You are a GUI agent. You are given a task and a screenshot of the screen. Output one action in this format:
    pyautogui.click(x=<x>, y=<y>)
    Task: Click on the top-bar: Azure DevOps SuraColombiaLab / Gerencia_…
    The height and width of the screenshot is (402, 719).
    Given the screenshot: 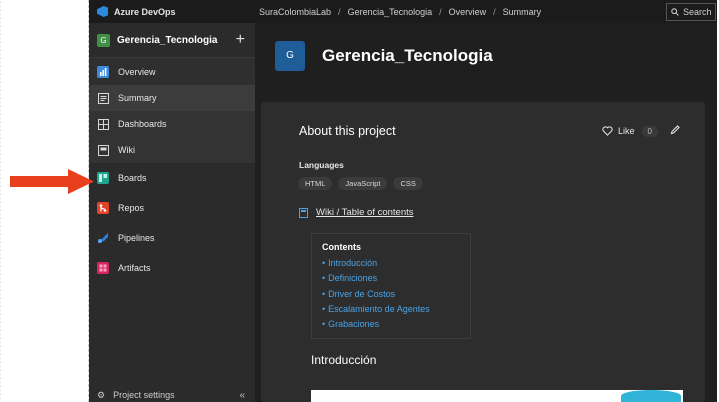 What is the action you would take?
    pyautogui.click(x=403, y=11)
    